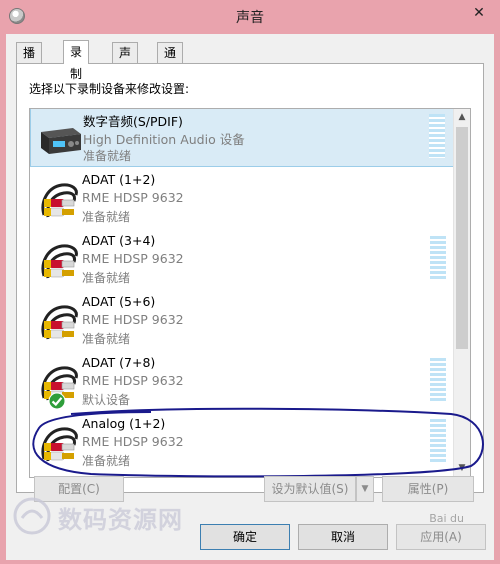  I want to click on configure-button: 配置(C), so click(79, 489).